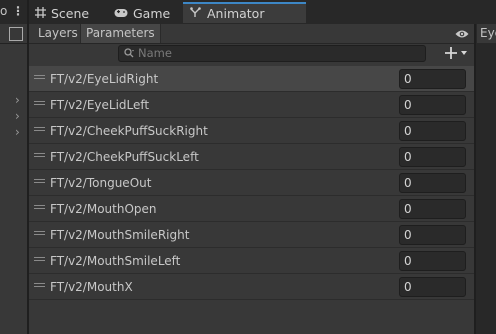 The width and height of the screenshot is (496, 334). I want to click on animator-icon, so click(196, 13).